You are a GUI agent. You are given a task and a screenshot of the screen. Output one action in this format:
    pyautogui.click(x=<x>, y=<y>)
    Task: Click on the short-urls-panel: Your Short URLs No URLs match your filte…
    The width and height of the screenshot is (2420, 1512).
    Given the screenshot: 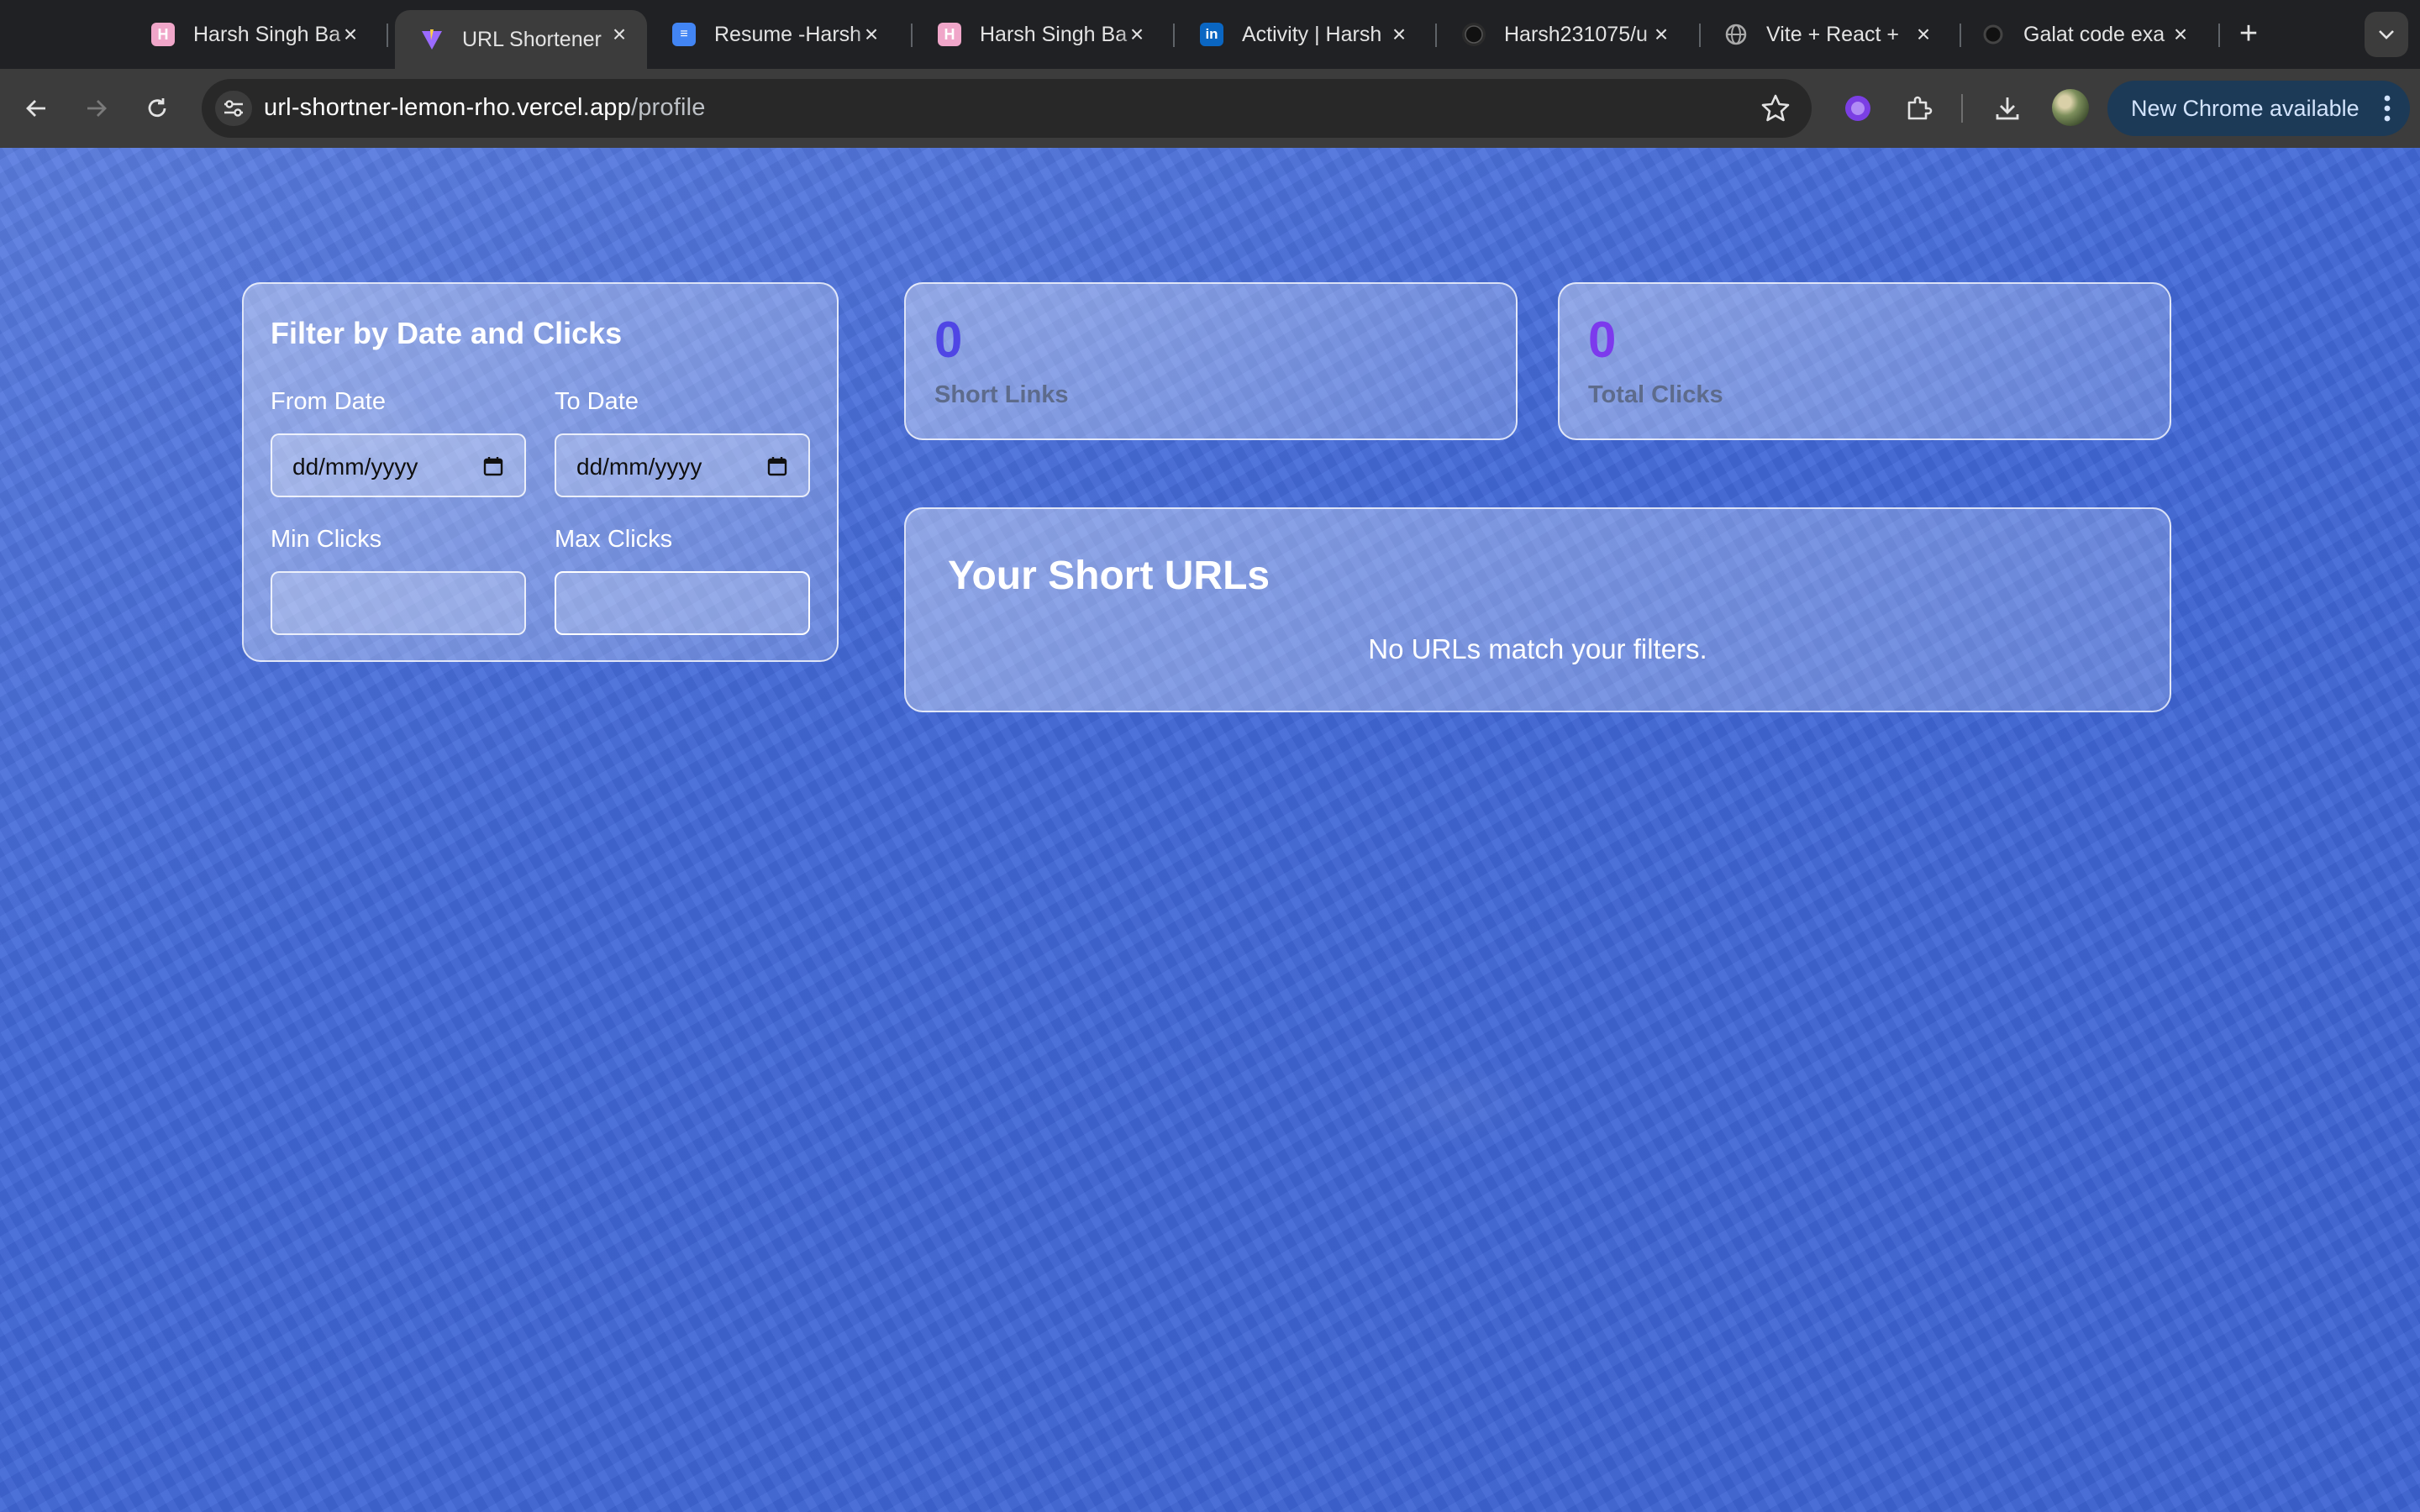 What is the action you would take?
    pyautogui.click(x=1537, y=609)
    